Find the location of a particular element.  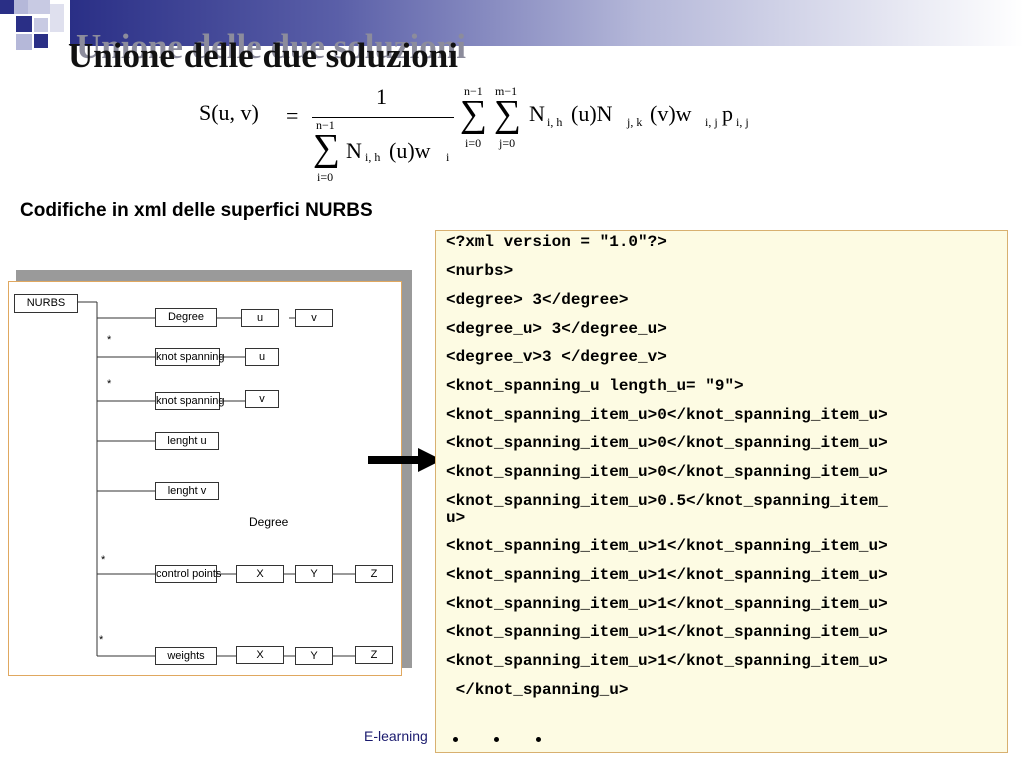

denom-sum-bottom: i=0 is located at coordinates (325, 177).